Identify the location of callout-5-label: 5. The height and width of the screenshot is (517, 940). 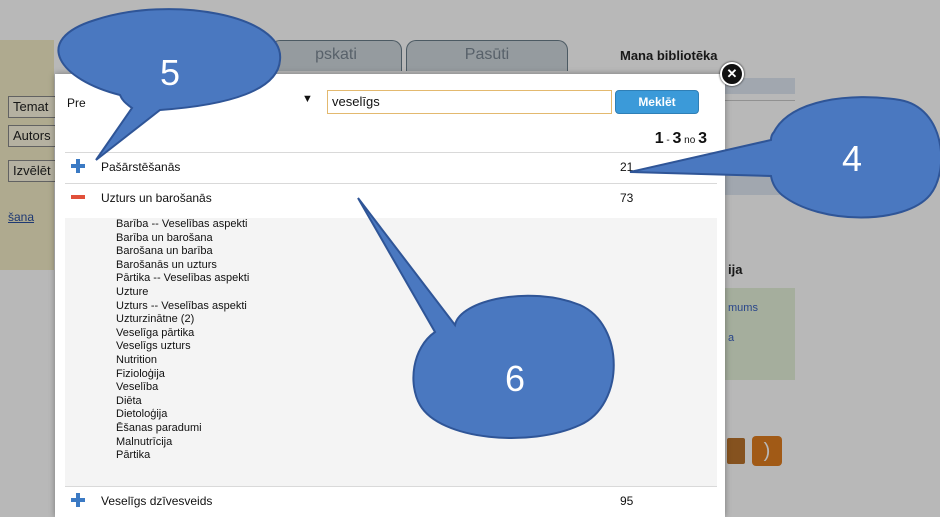
(170, 72).